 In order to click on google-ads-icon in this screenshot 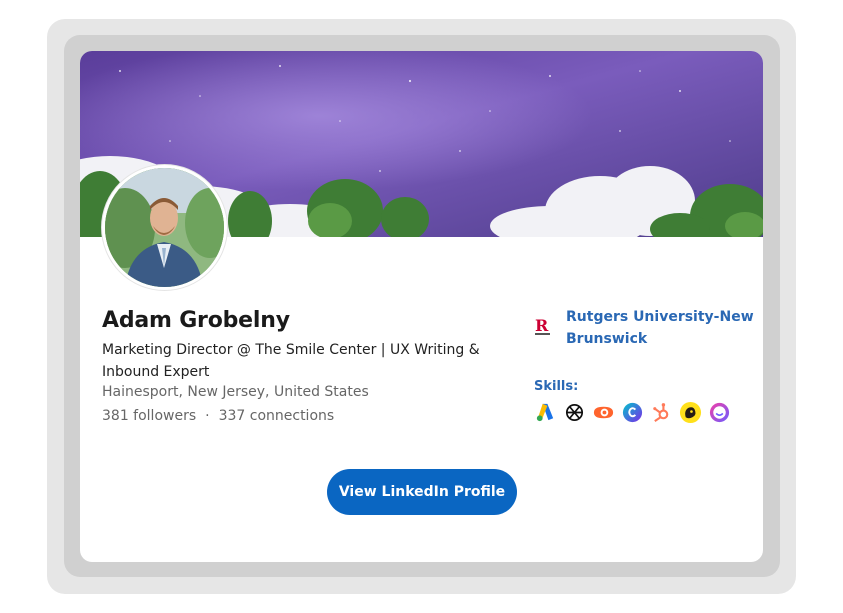, I will do `click(545, 412)`.